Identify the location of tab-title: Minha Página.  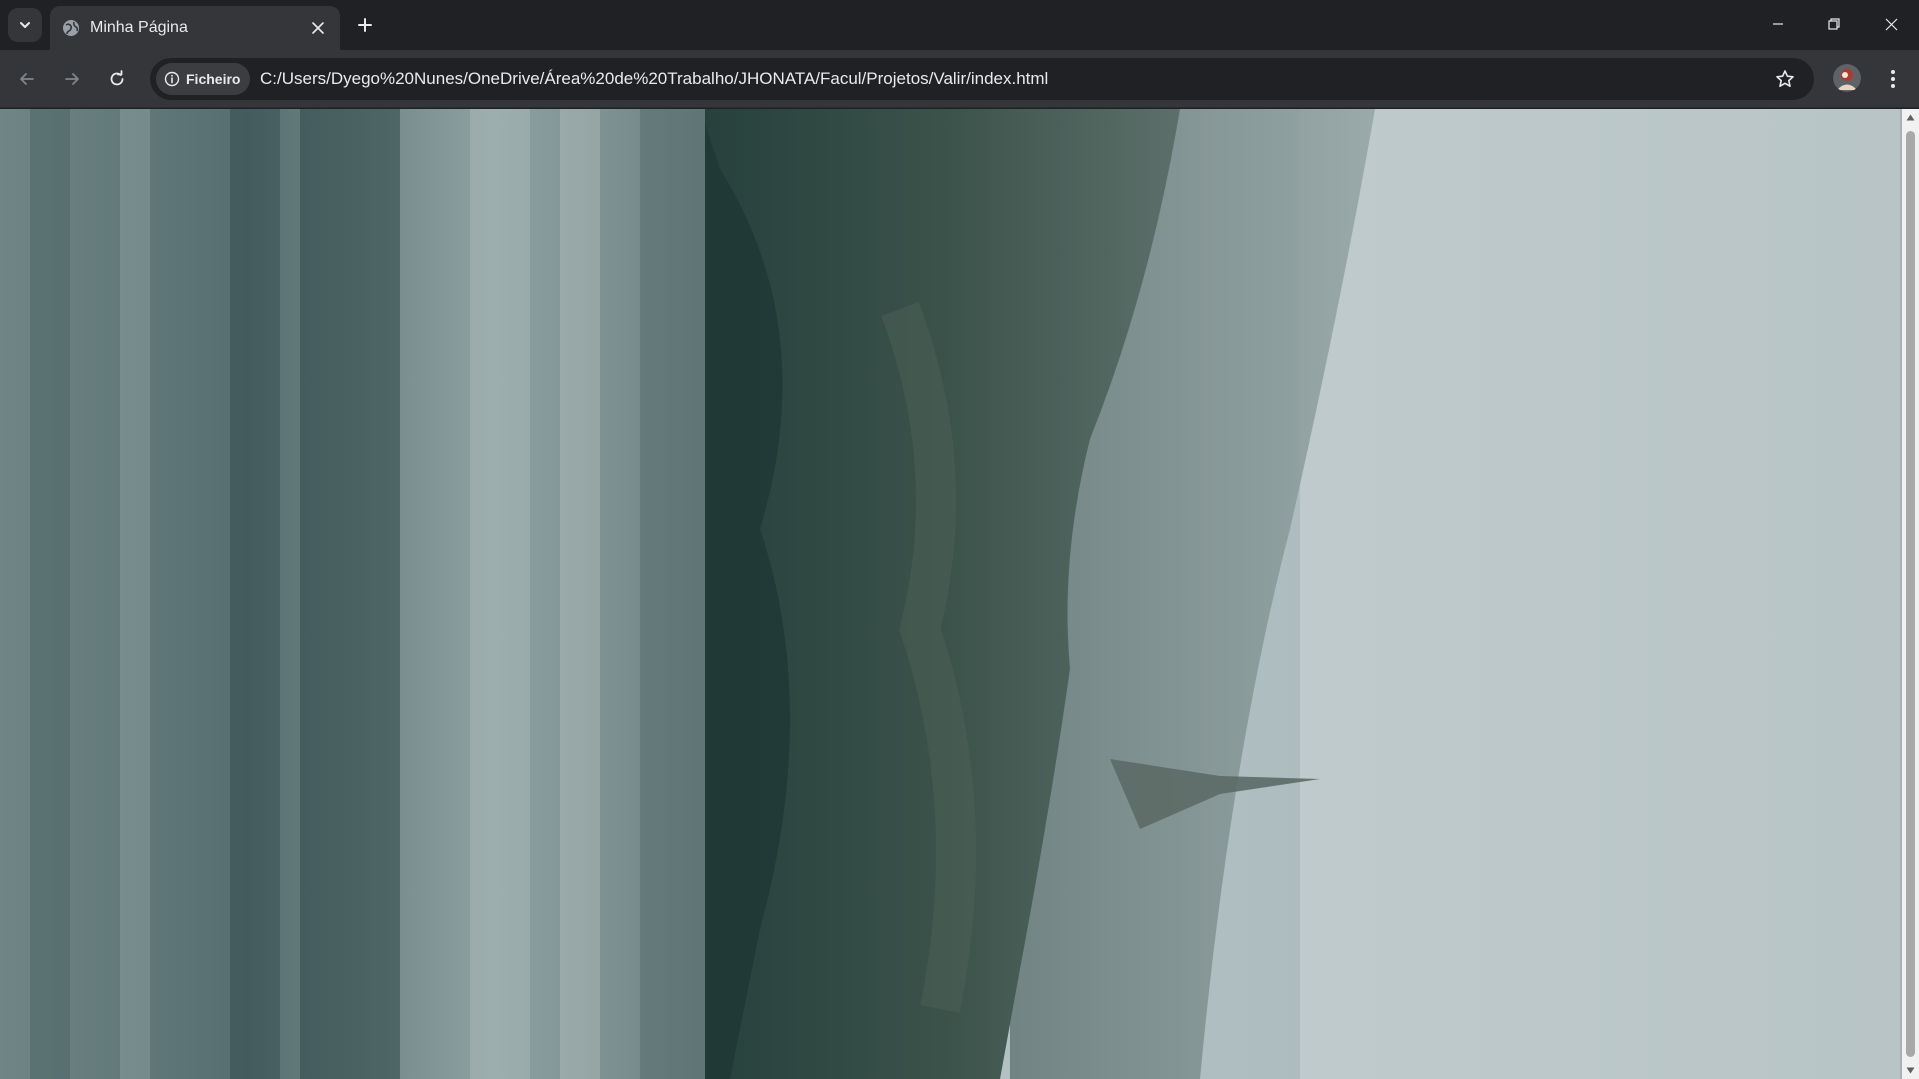
(139, 27).